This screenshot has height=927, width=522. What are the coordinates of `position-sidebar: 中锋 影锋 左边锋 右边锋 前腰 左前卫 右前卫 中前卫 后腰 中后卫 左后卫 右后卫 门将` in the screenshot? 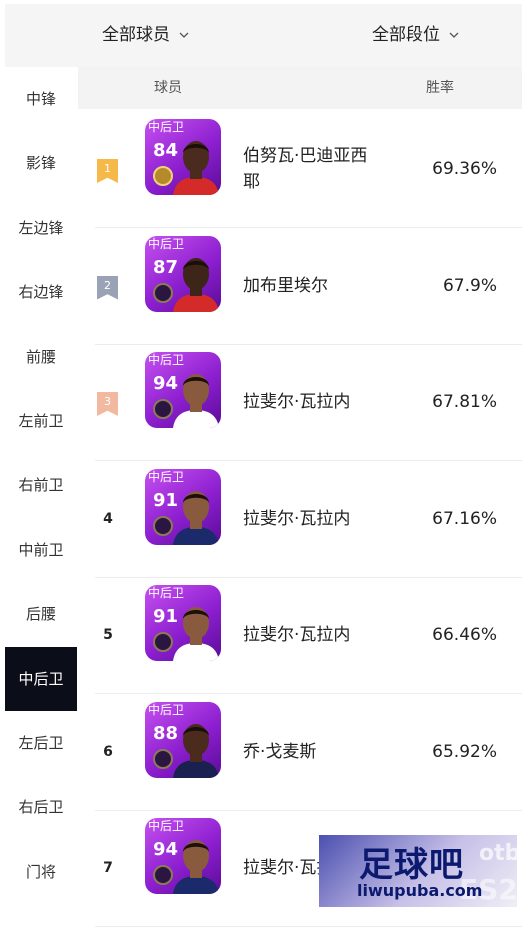 It's located at (41, 489).